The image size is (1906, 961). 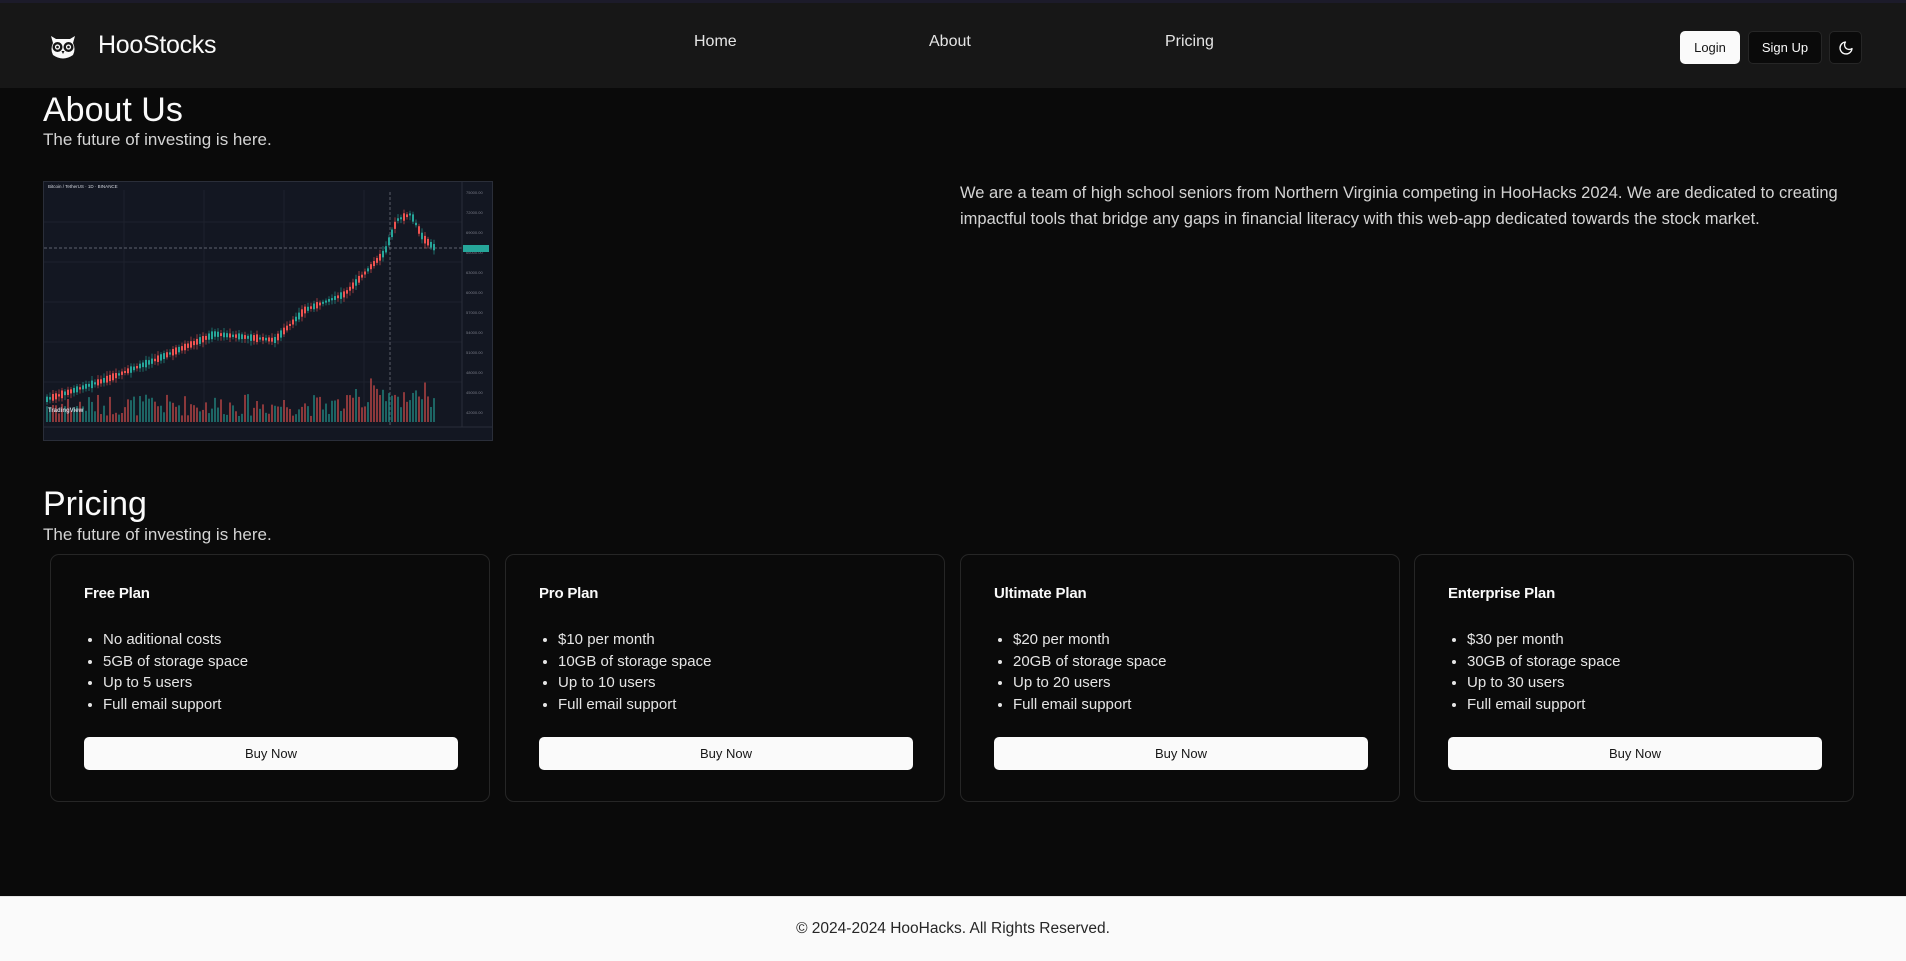 What do you see at coordinates (63, 46) in the screenshot?
I see `owl-logo-icon` at bounding box center [63, 46].